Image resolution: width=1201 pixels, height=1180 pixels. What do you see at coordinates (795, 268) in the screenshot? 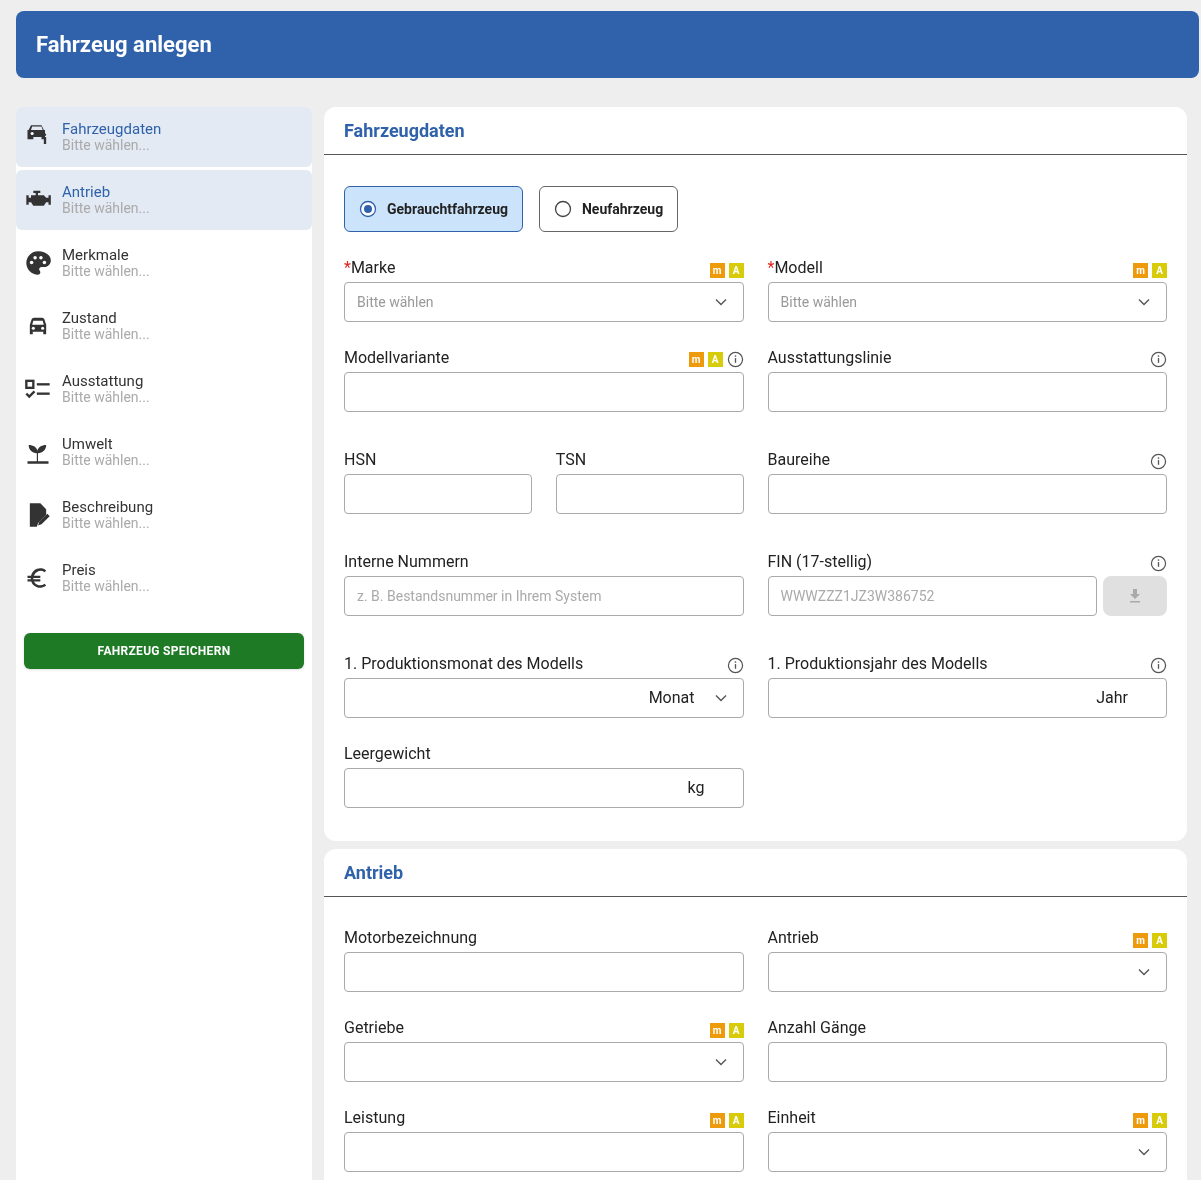
I see `field-label: *Modell` at bounding box center [795, 268].